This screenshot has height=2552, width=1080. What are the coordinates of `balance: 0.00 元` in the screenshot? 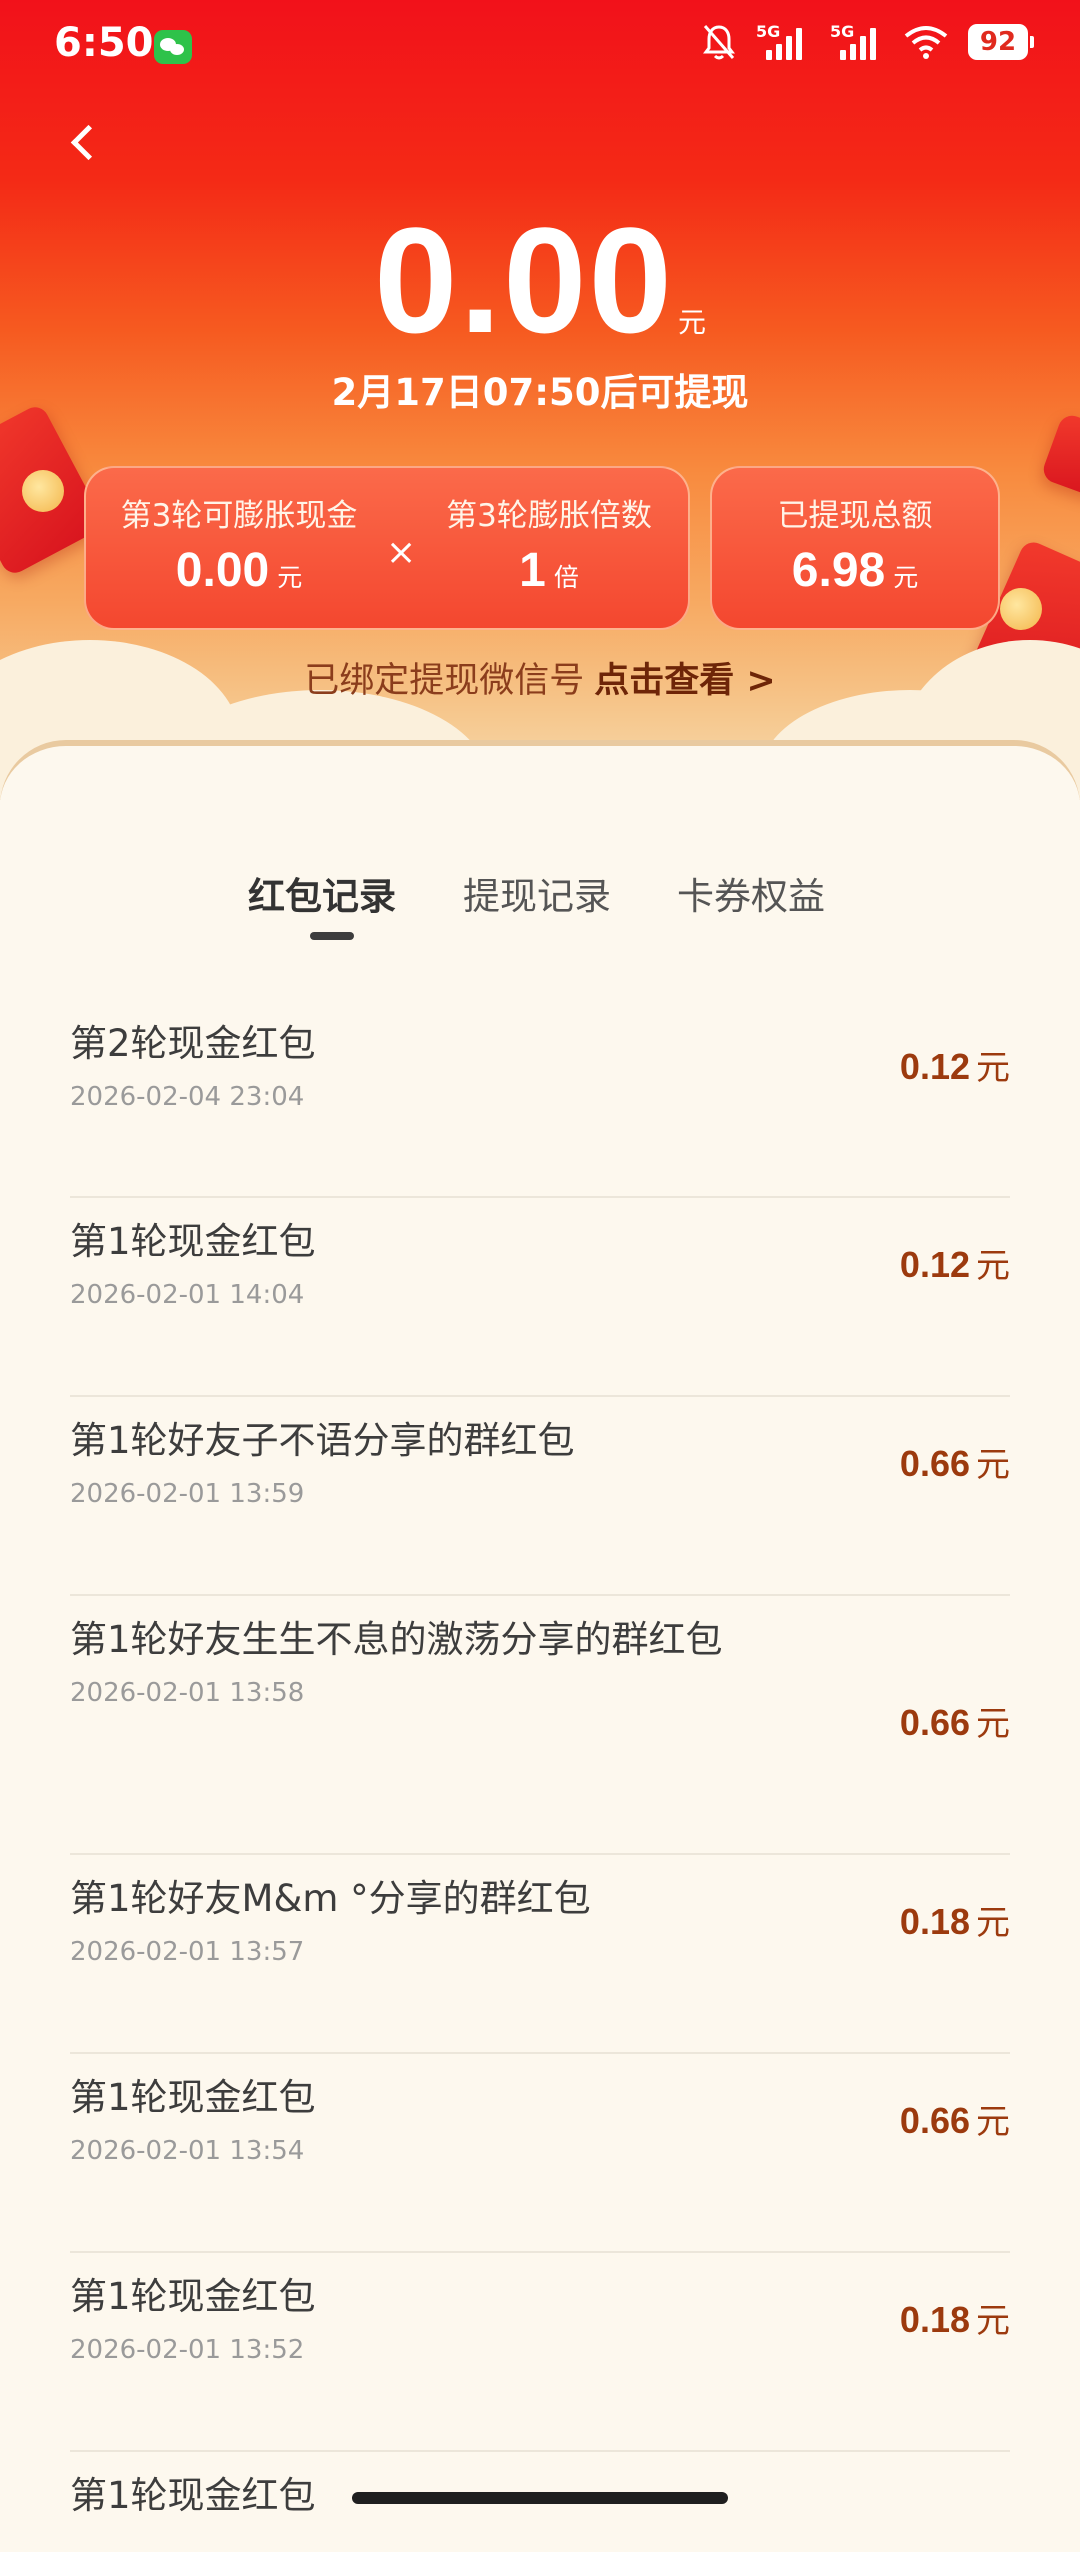 It's located at (540, 280).